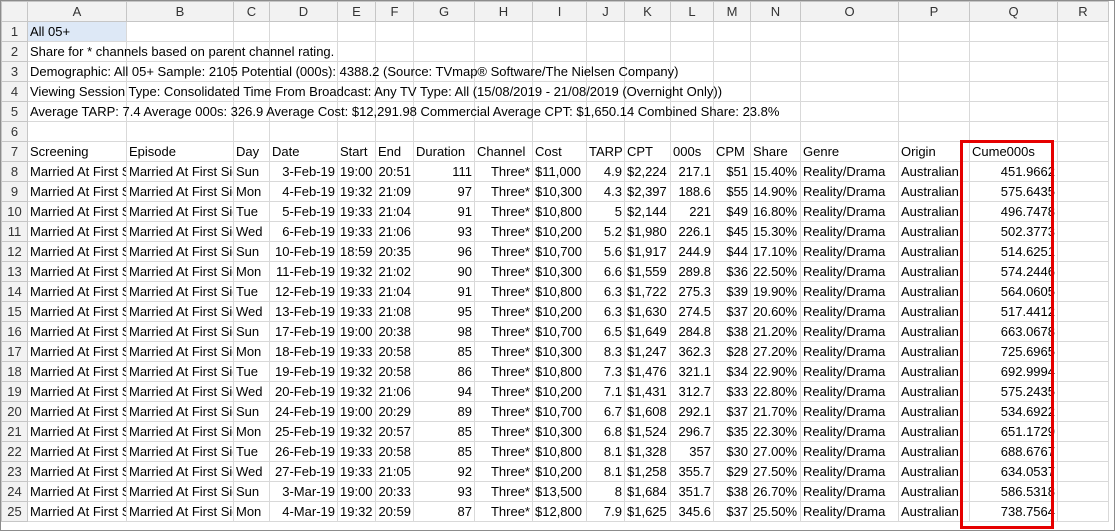 The width and height of the screenshot is (1115, 531). I want to click on cell-c15: Wed, so click(251, 311).